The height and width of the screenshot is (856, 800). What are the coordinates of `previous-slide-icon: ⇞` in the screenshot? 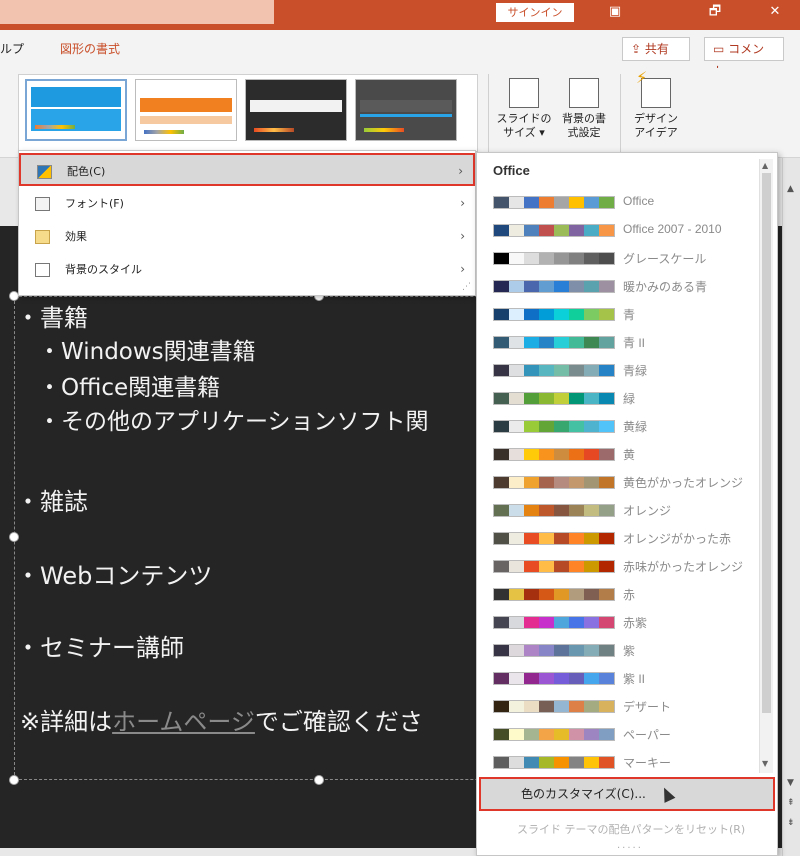 It's located at (791, 803).